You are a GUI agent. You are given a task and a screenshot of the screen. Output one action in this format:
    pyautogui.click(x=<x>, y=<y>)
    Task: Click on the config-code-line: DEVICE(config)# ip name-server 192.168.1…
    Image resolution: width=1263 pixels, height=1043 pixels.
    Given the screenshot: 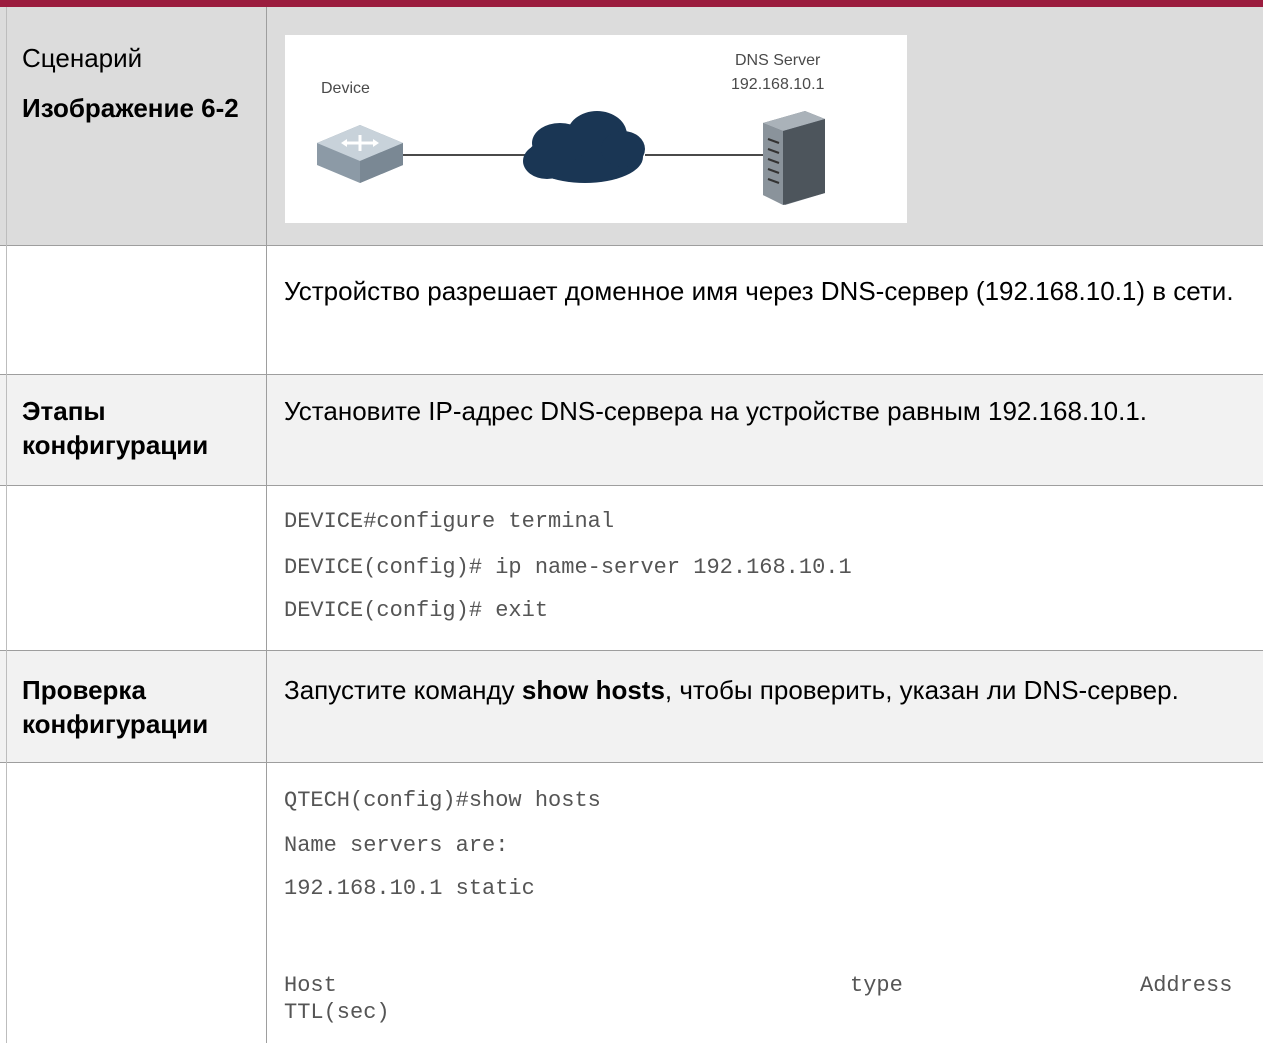 What is the action you would take?
    pyautogui.click(x=568, y=567)
    